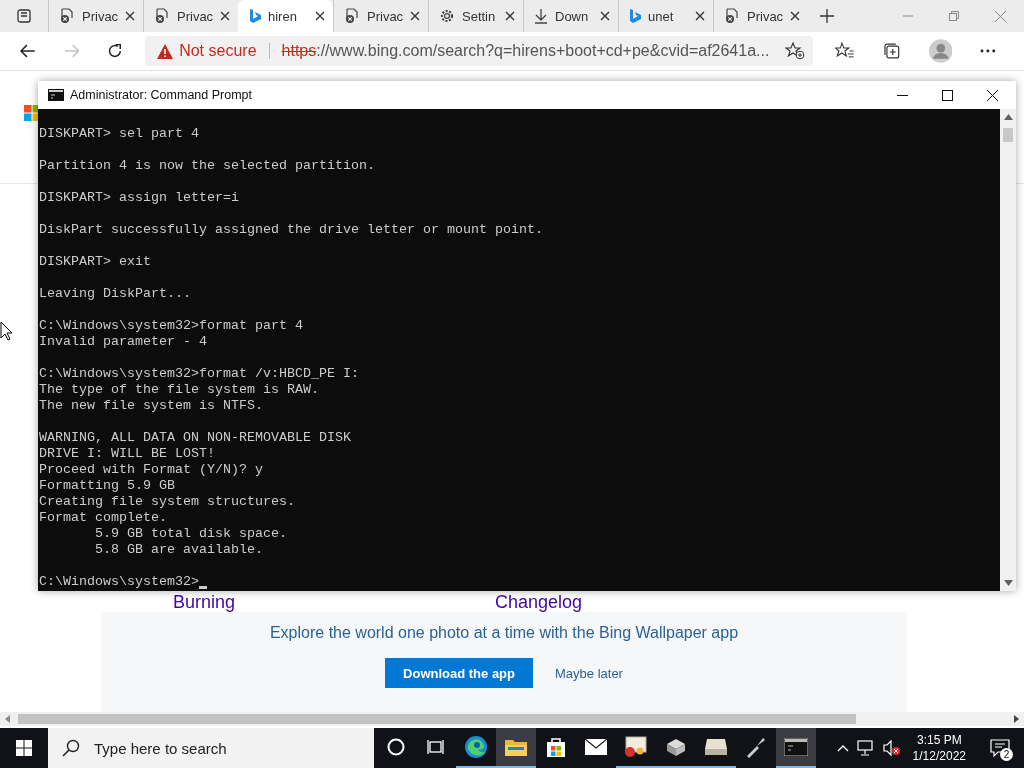 The width and height of the screenshot is (1024, 768). I want to click on page-link: Burning, so click(204, 602).